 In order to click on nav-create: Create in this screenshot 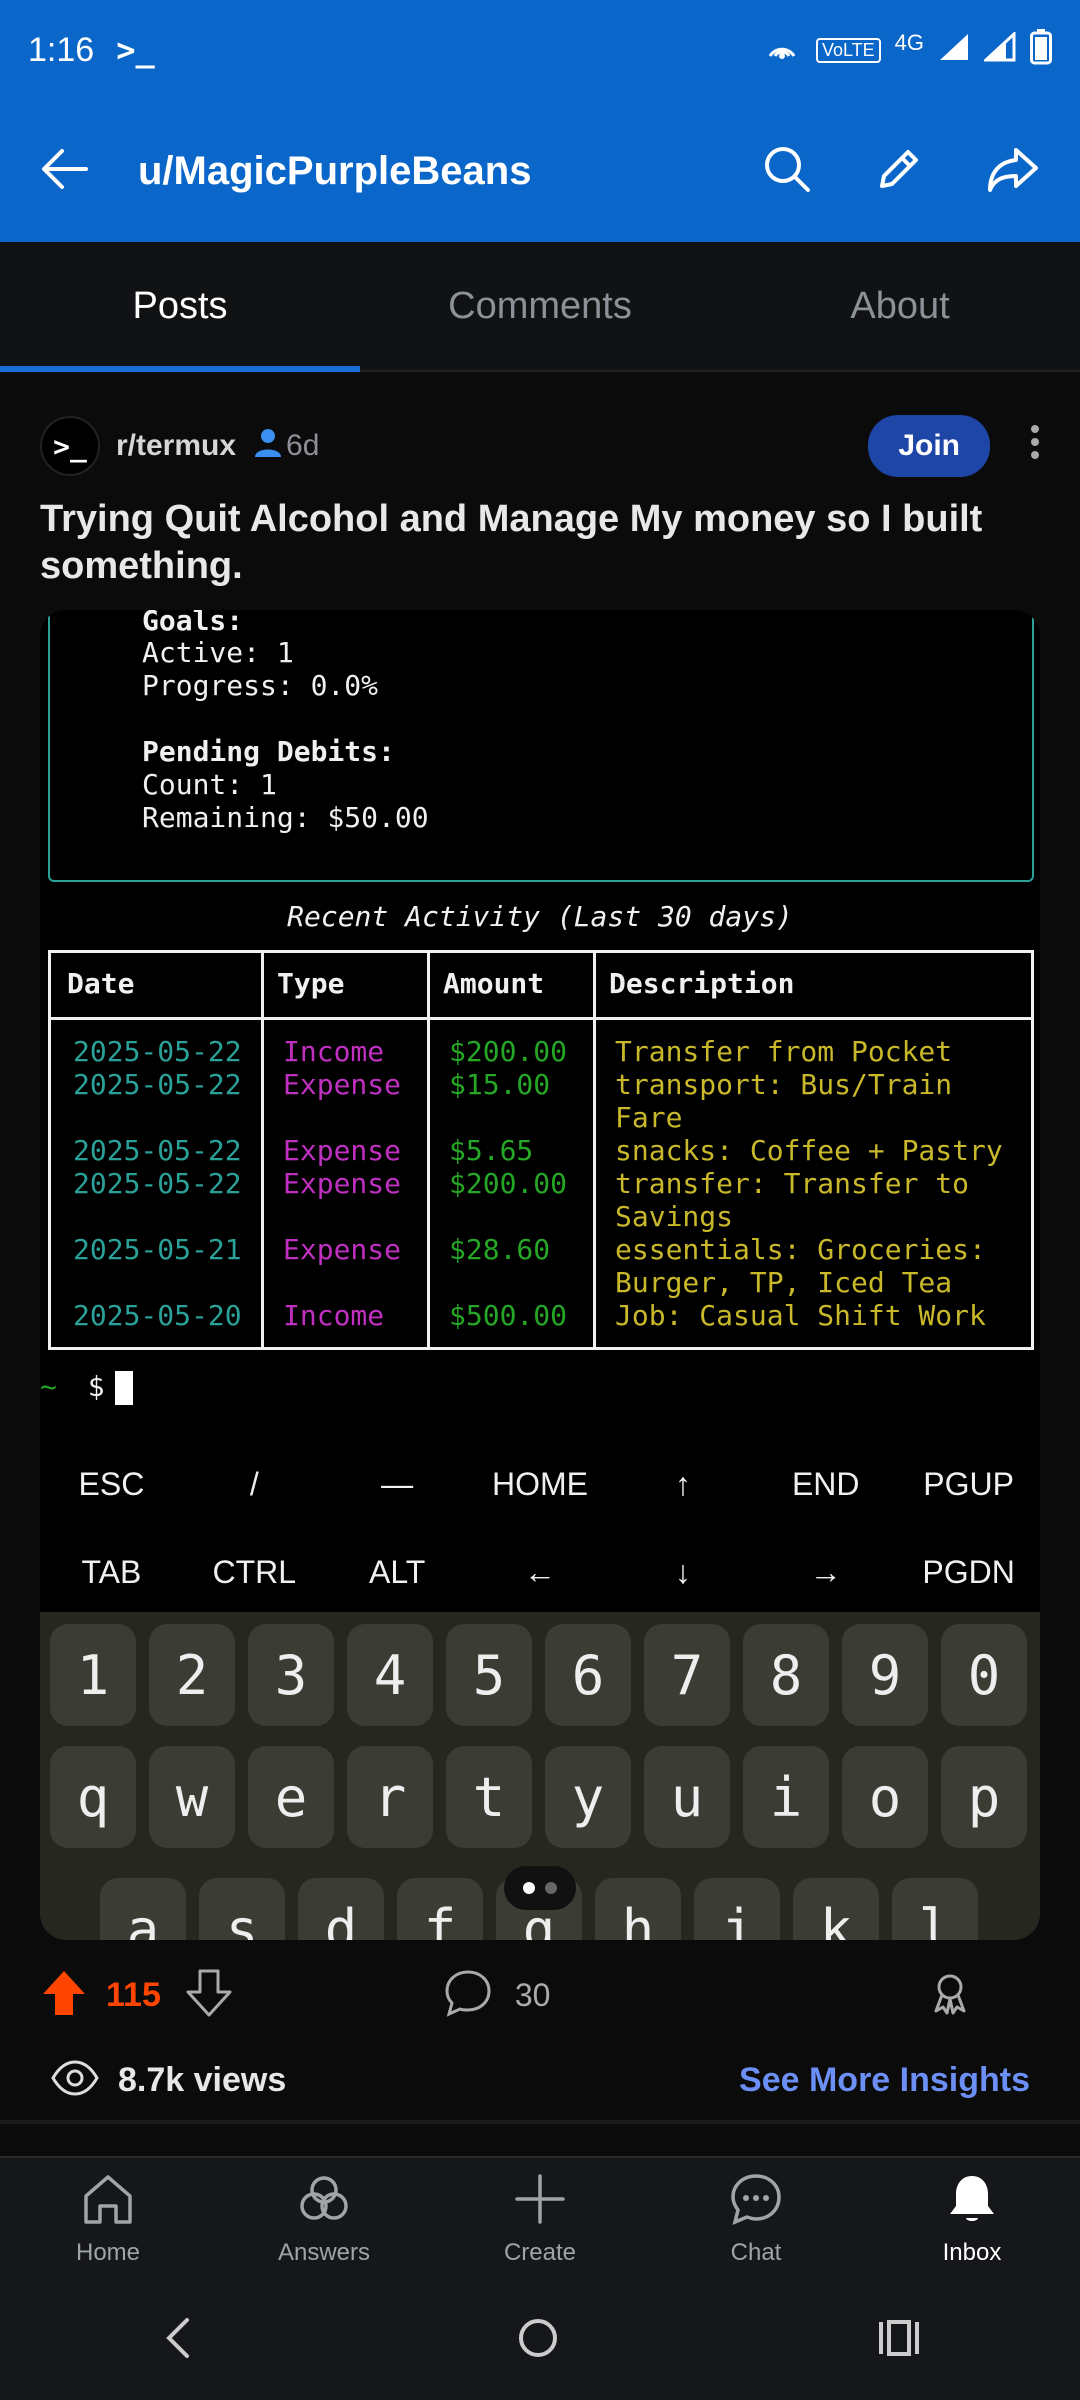, I will do `click(540, 2219)`.